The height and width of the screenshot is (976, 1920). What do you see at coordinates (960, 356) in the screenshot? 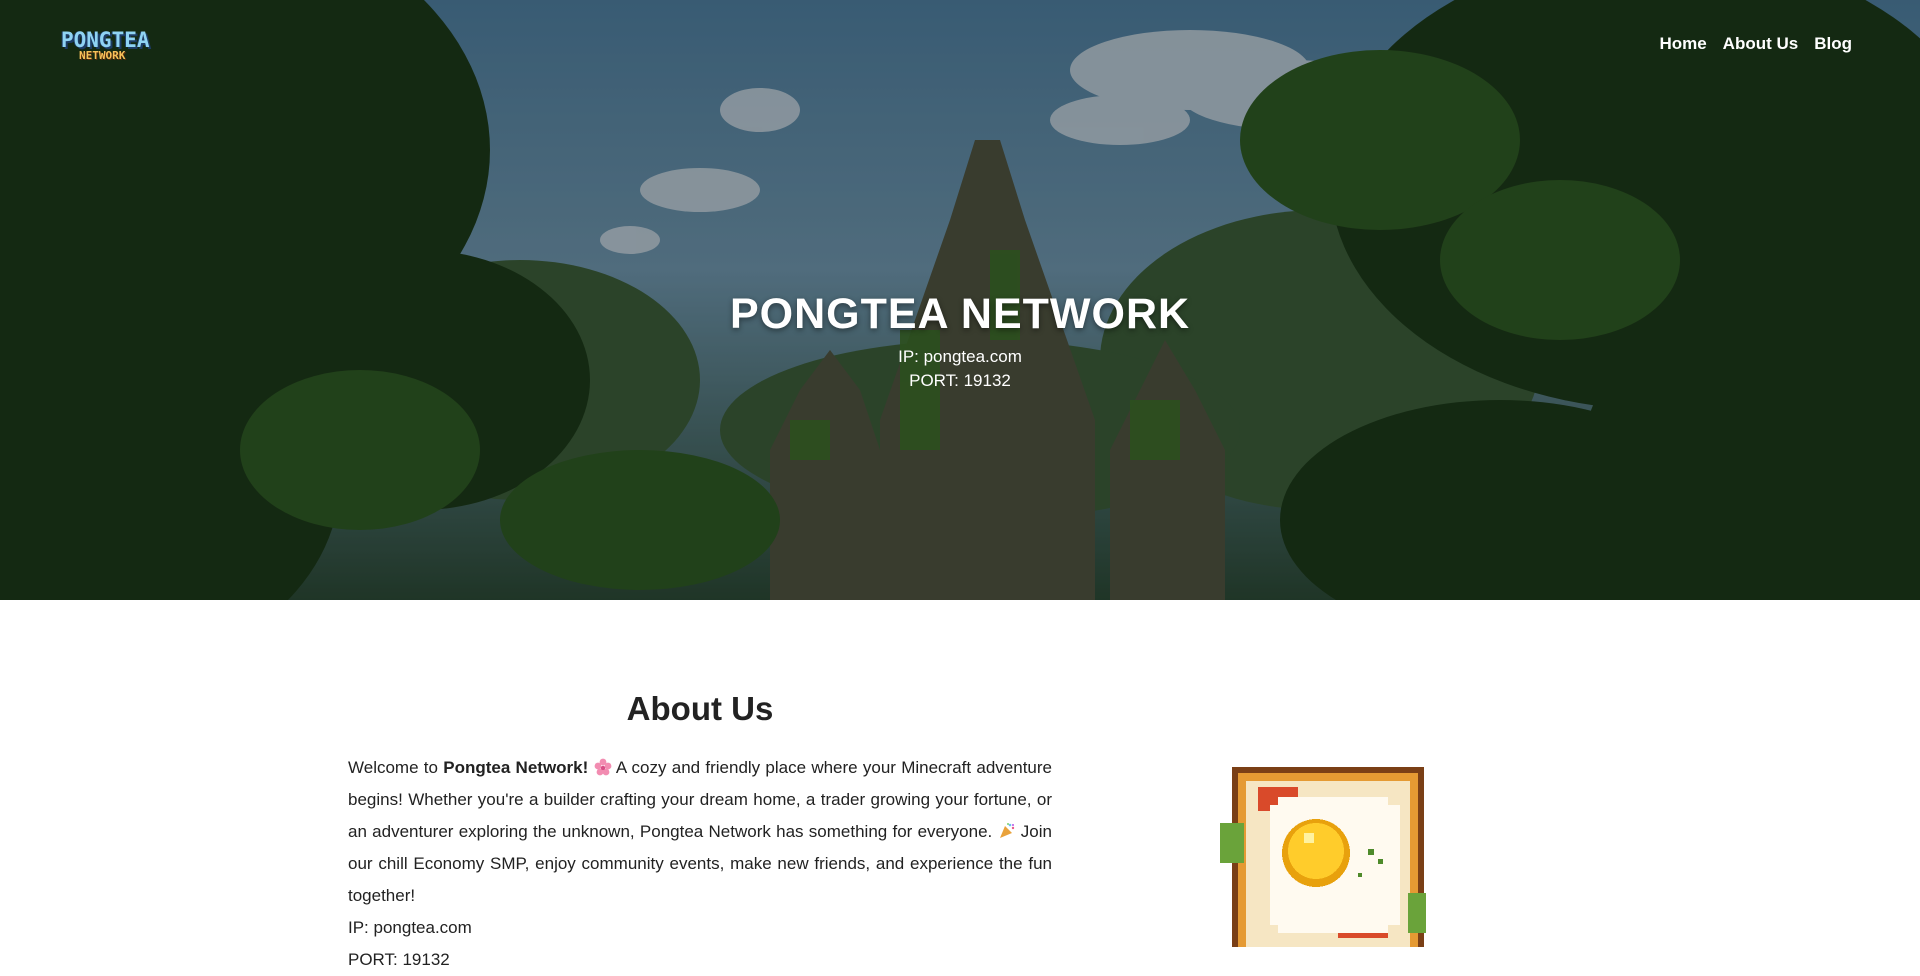
I see `hero-ip: IP: pongtea.com` at bounding box center [960, 356].